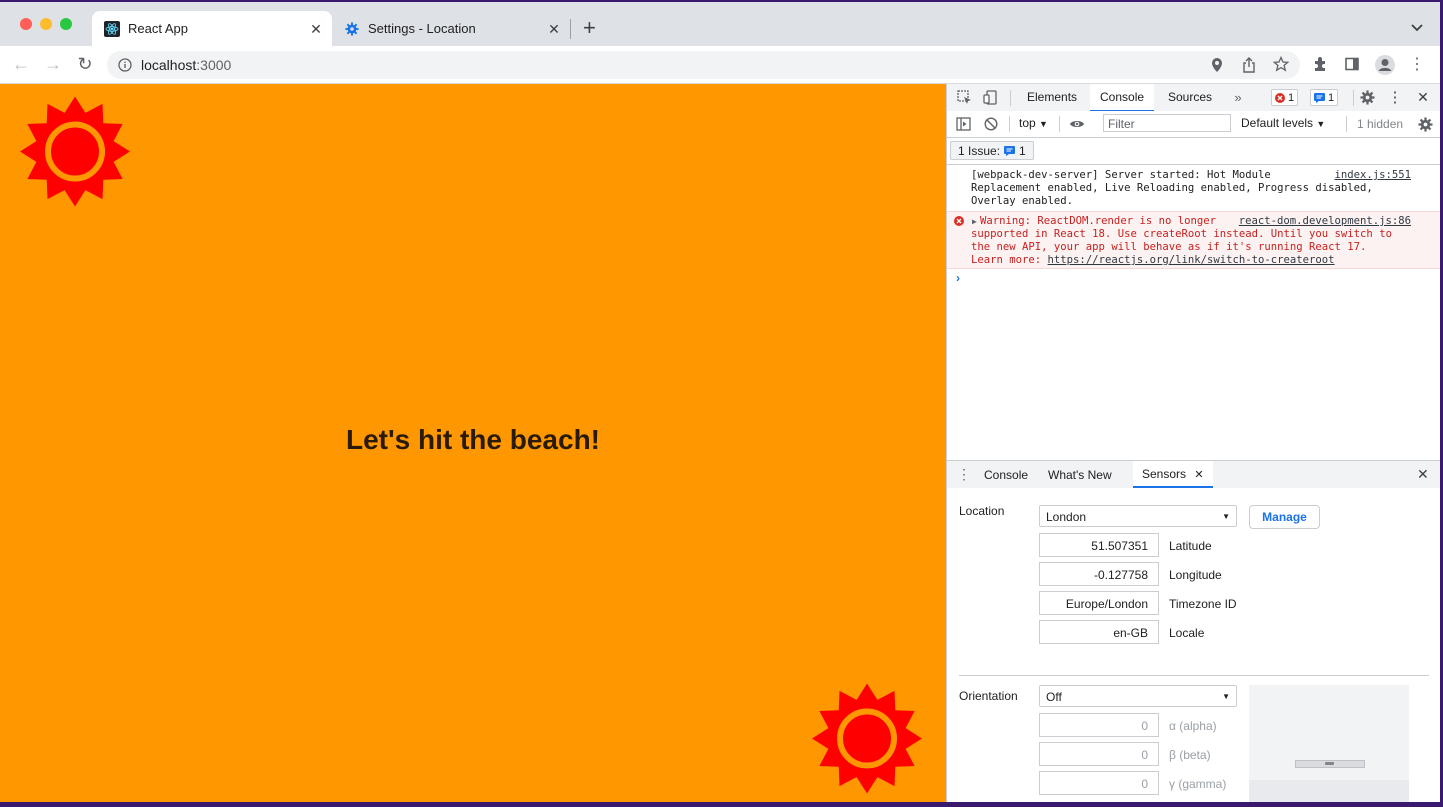 Image resolution: width=1443 pixels, height=807 pixels. Describe the element at coordinates (85, 64) in the screenshot. I see `reload-icon: ↻` at that location.